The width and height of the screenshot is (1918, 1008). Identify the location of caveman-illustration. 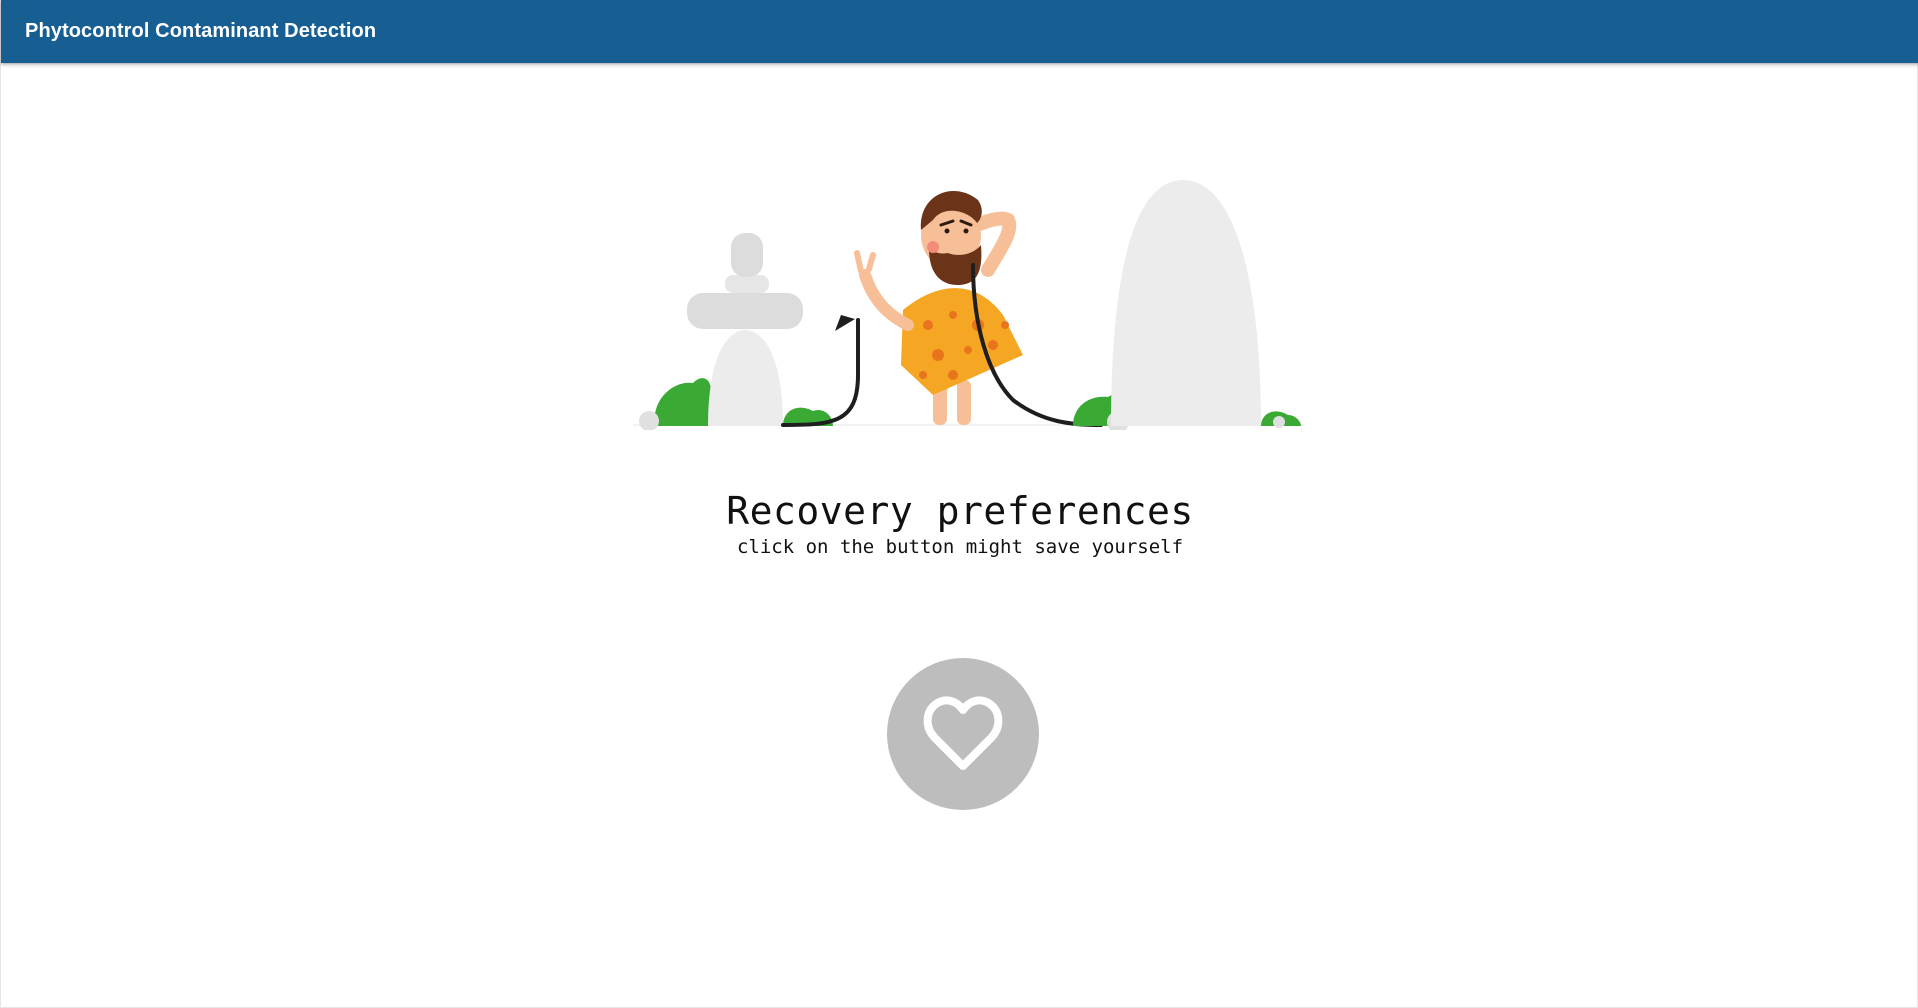
(968, 304).